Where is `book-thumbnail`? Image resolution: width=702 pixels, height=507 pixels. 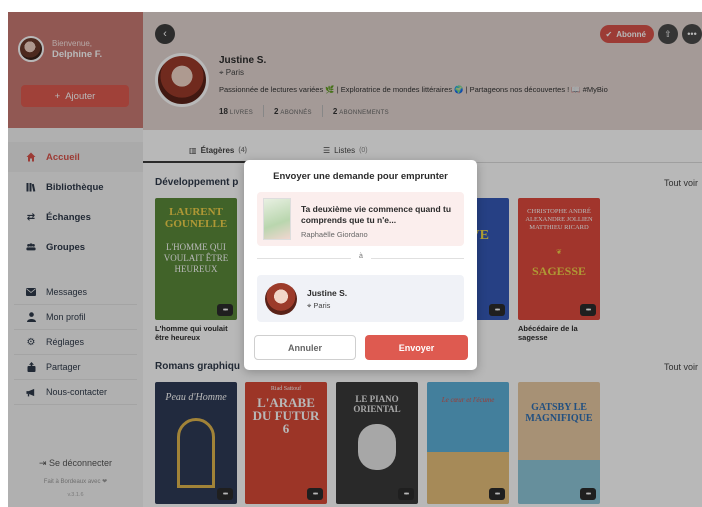
book-thumbnail is located at coordinates (277, 219).